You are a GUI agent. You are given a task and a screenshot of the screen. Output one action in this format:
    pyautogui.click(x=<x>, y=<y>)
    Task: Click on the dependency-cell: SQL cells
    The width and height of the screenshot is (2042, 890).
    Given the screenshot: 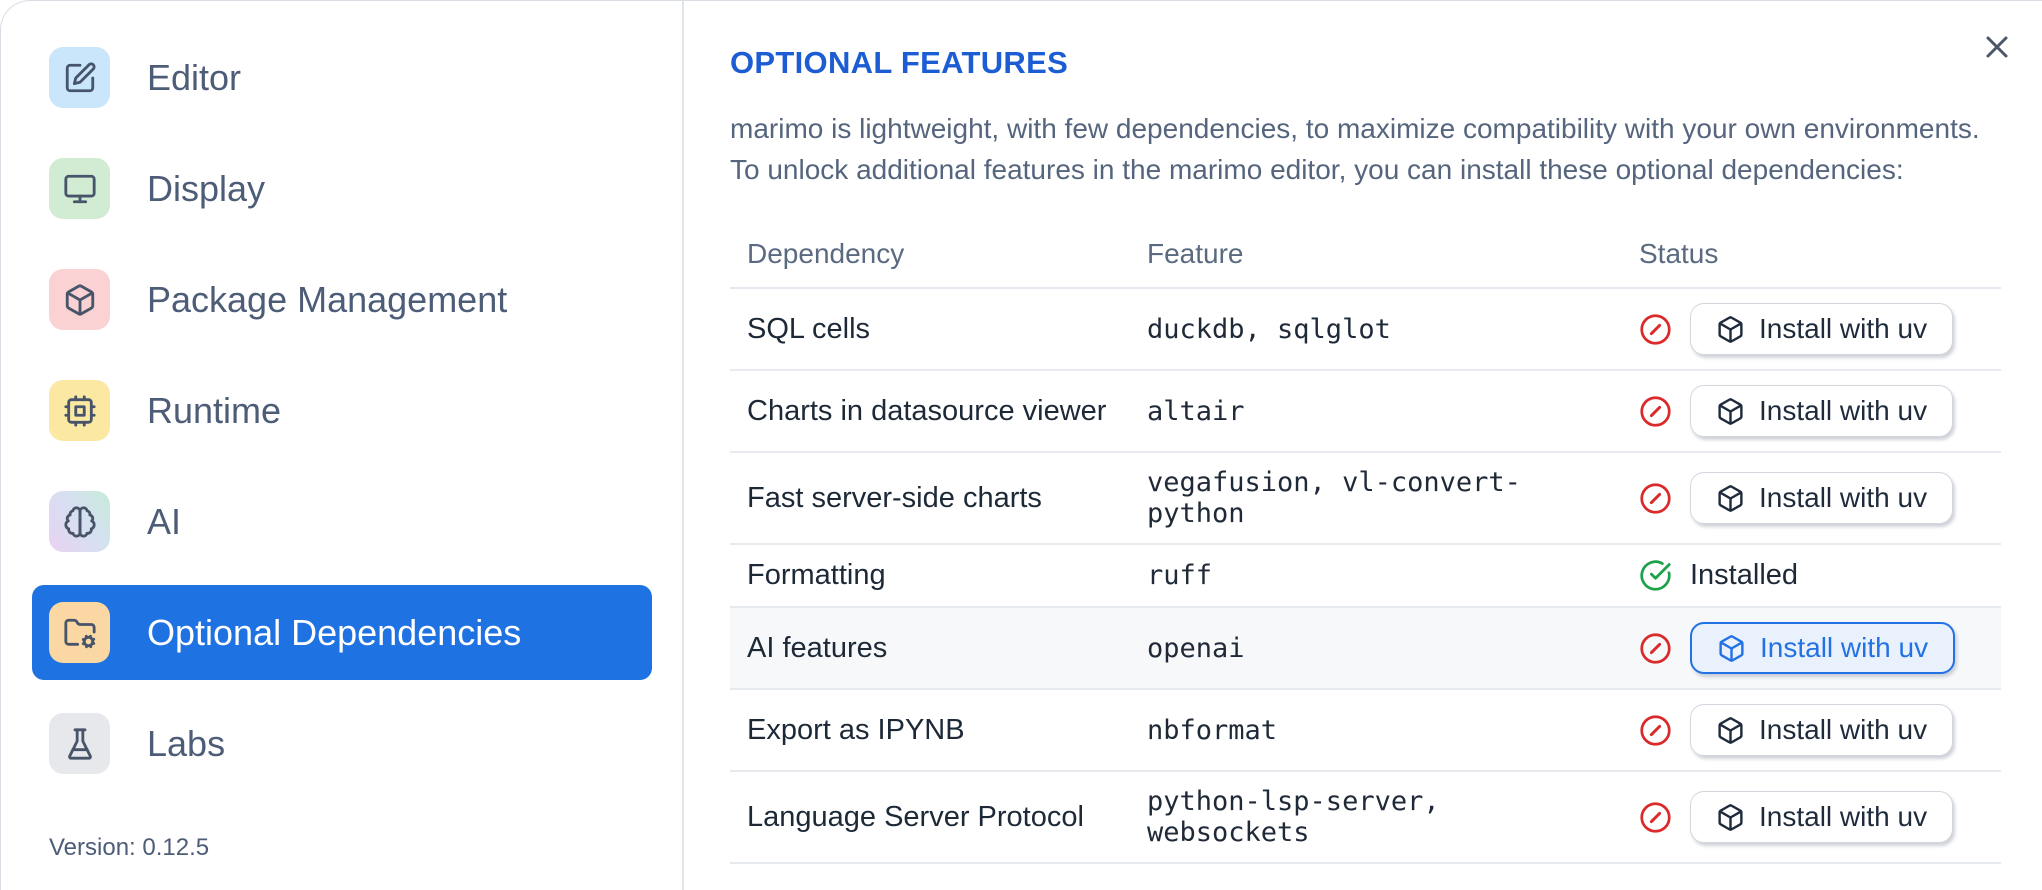 What is the action you would take?
    pyautogui.click(x=930, y=329)
    